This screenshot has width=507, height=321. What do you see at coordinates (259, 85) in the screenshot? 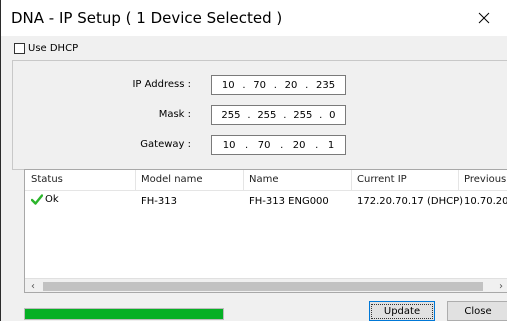
I see `ip-octet-2: 70` at bounding box center [259, 85].